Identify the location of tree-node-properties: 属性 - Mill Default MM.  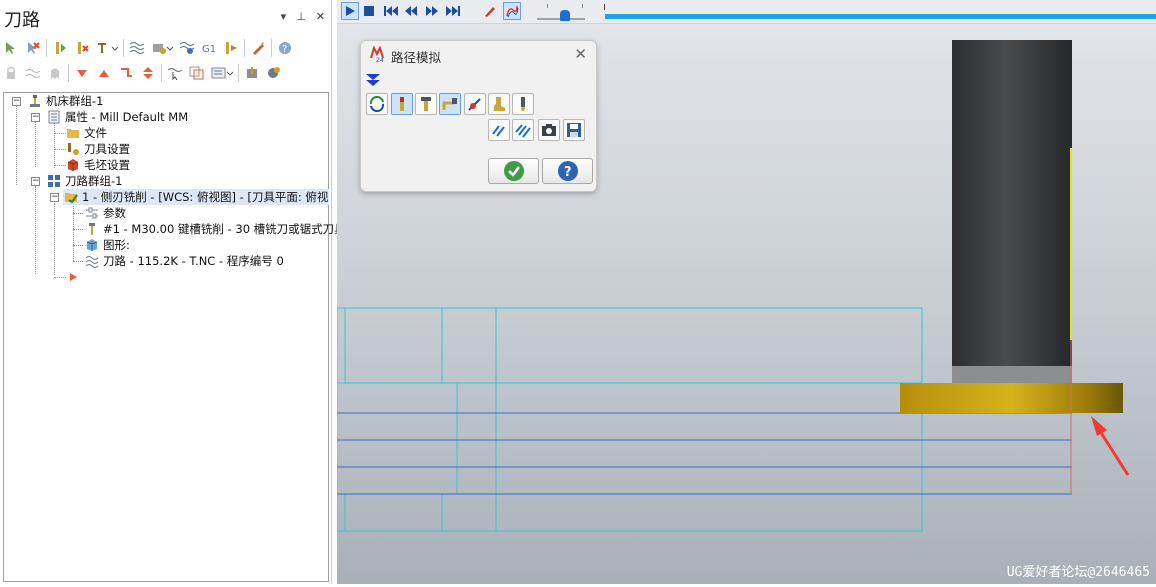
(117, 117).